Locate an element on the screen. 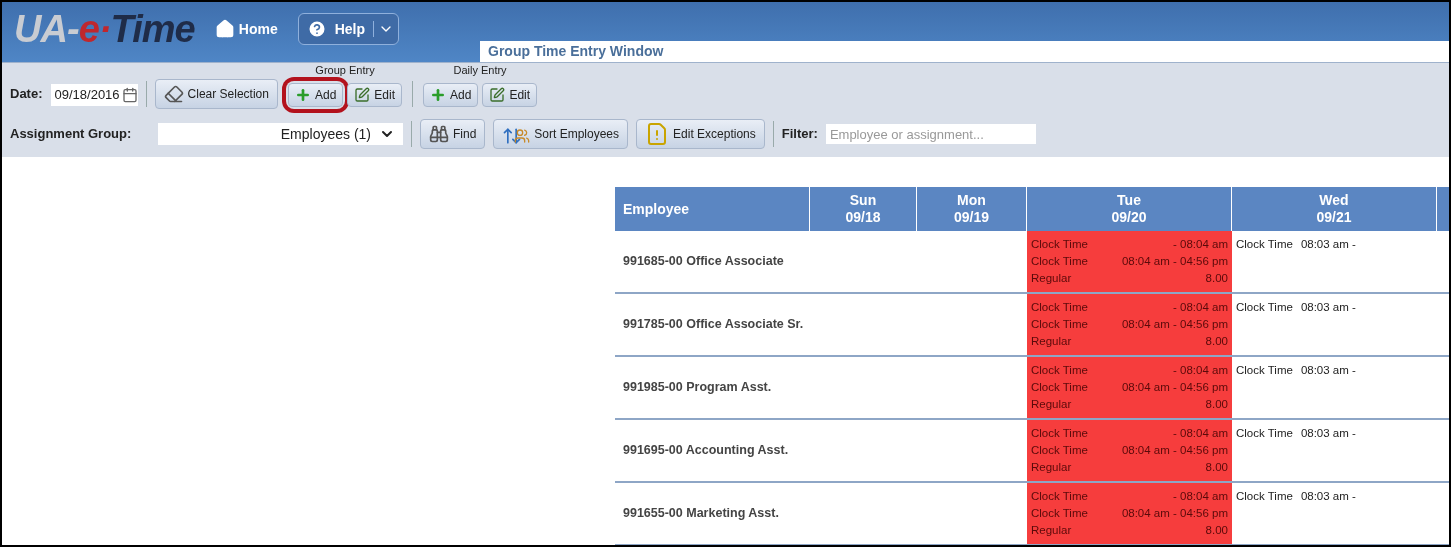  help-button: Help is located at coordinates (348, 29).